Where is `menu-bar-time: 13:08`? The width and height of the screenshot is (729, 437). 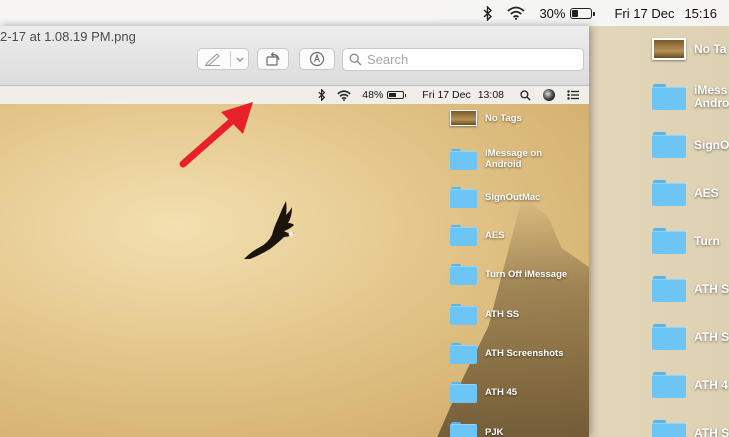
menu-bar-time: 13:08 is located at coordinates (490, 95).